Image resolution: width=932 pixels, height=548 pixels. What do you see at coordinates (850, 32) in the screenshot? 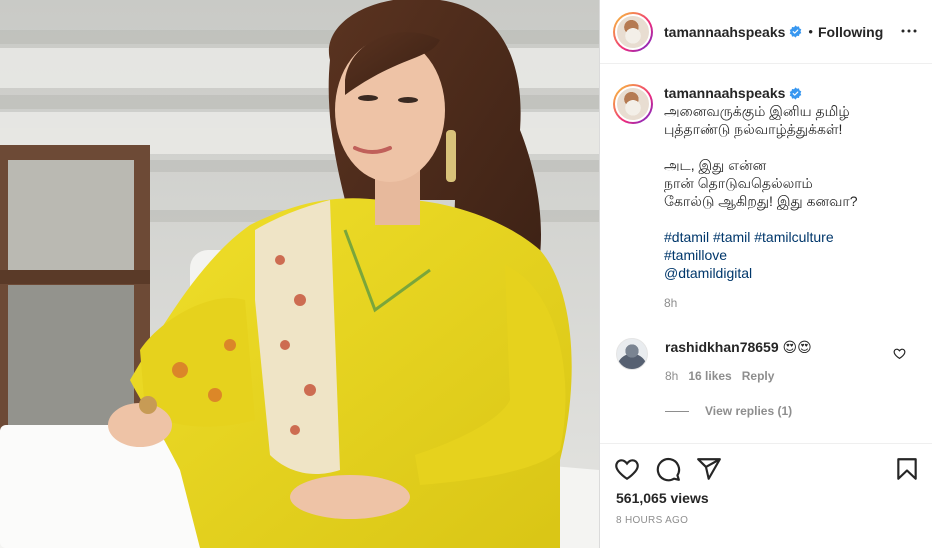
I see `following-button: Following` at bounding box center [850, 32].